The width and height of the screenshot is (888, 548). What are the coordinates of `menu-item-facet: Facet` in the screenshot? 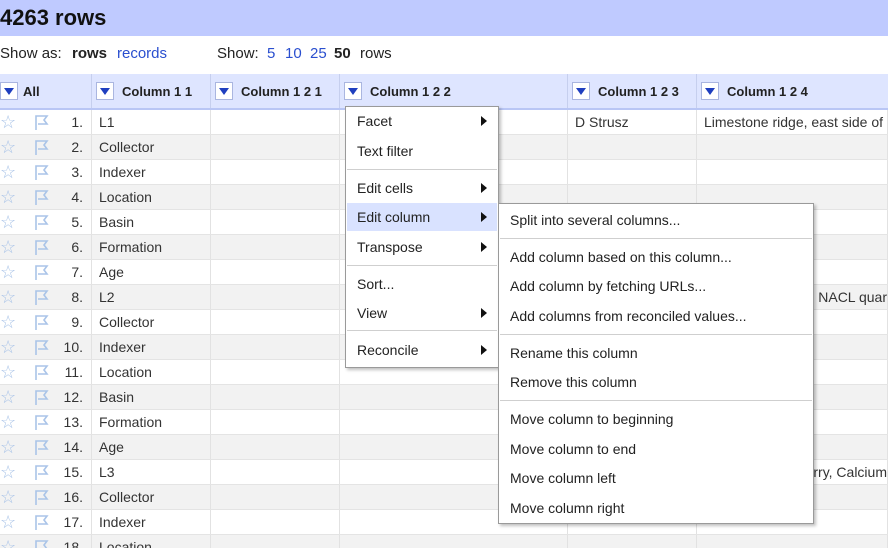 It's located at (422, 121).